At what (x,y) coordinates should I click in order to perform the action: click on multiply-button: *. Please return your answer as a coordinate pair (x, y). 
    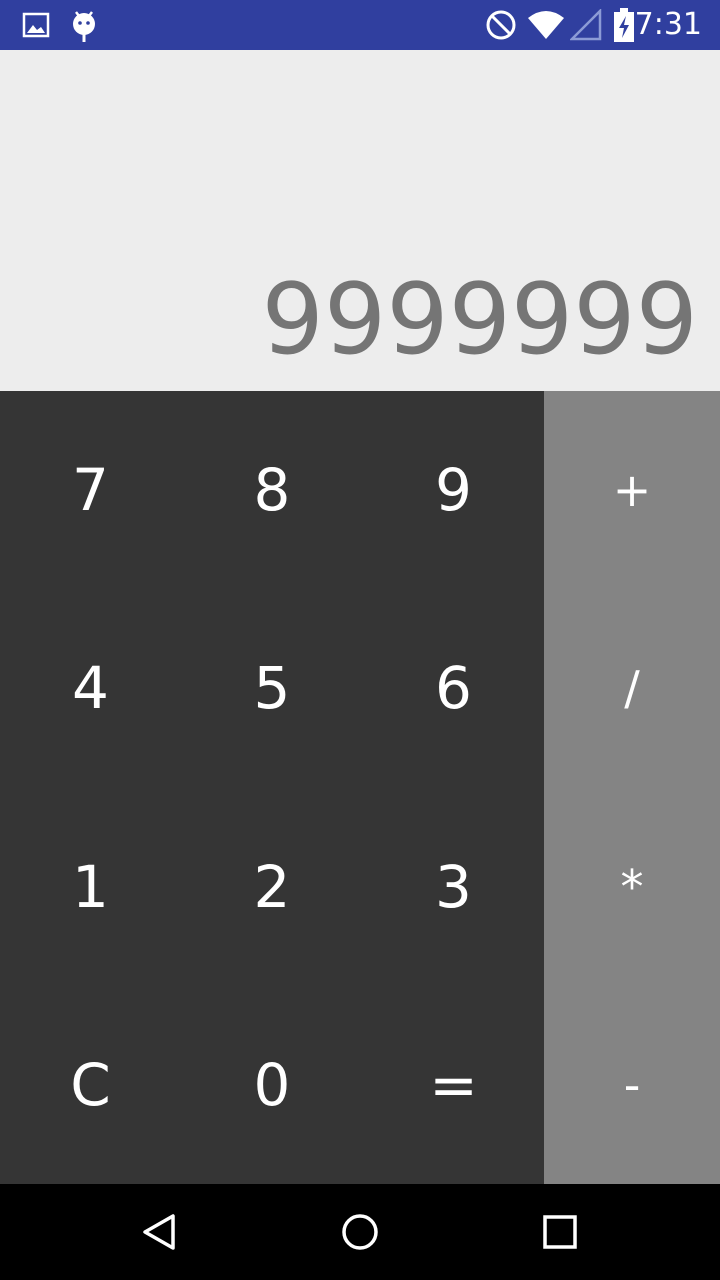
    Looking at the image, I should click on (632, 887).